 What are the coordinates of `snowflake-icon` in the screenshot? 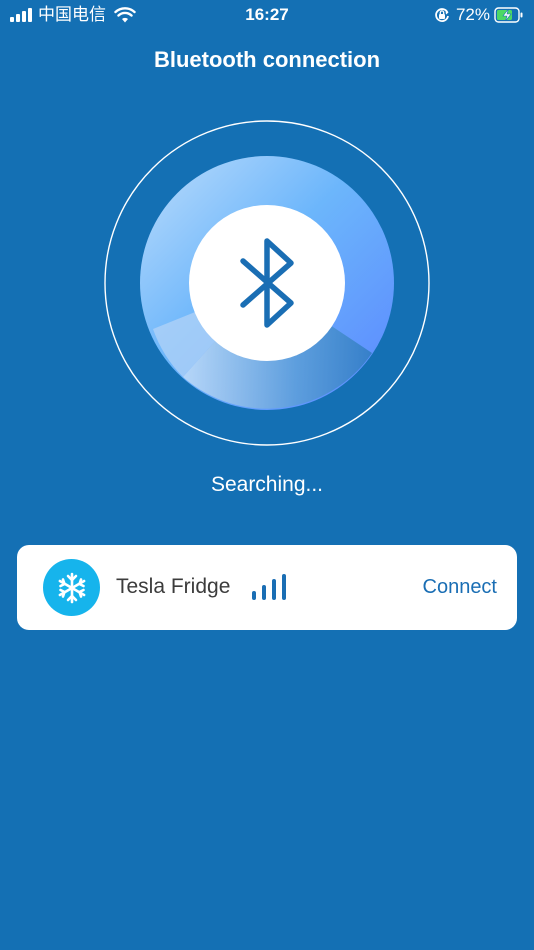 It's located at (71, 587).